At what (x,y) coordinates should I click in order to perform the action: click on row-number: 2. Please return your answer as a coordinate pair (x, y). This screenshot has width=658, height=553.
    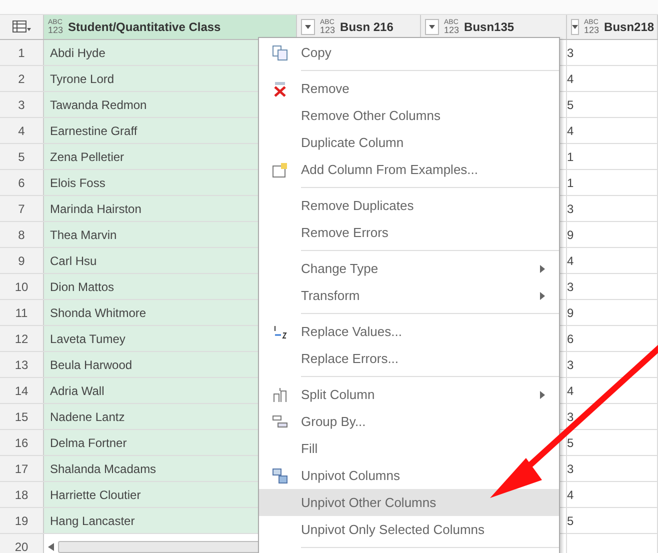
    Looking at the image, I should click on (22, 78).